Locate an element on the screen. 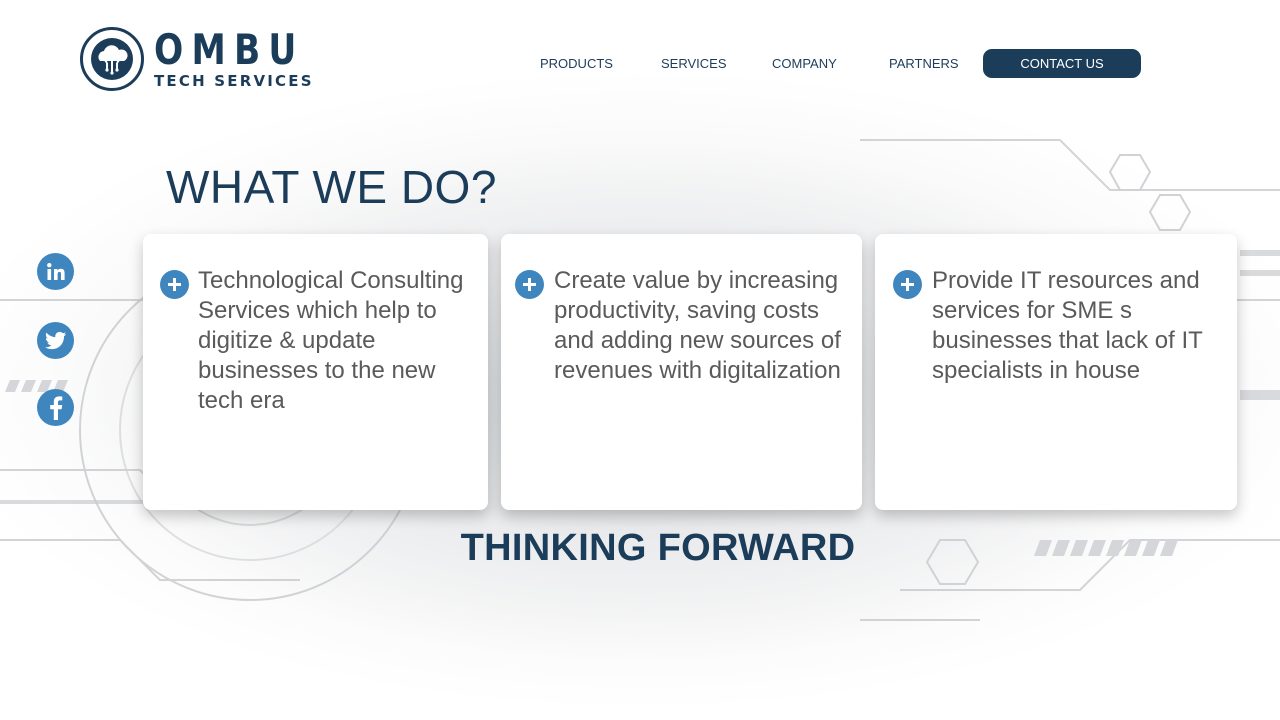 The width and height of the screenshot is (1280, 720). twitter-icon is located at coordinates (55, 340).